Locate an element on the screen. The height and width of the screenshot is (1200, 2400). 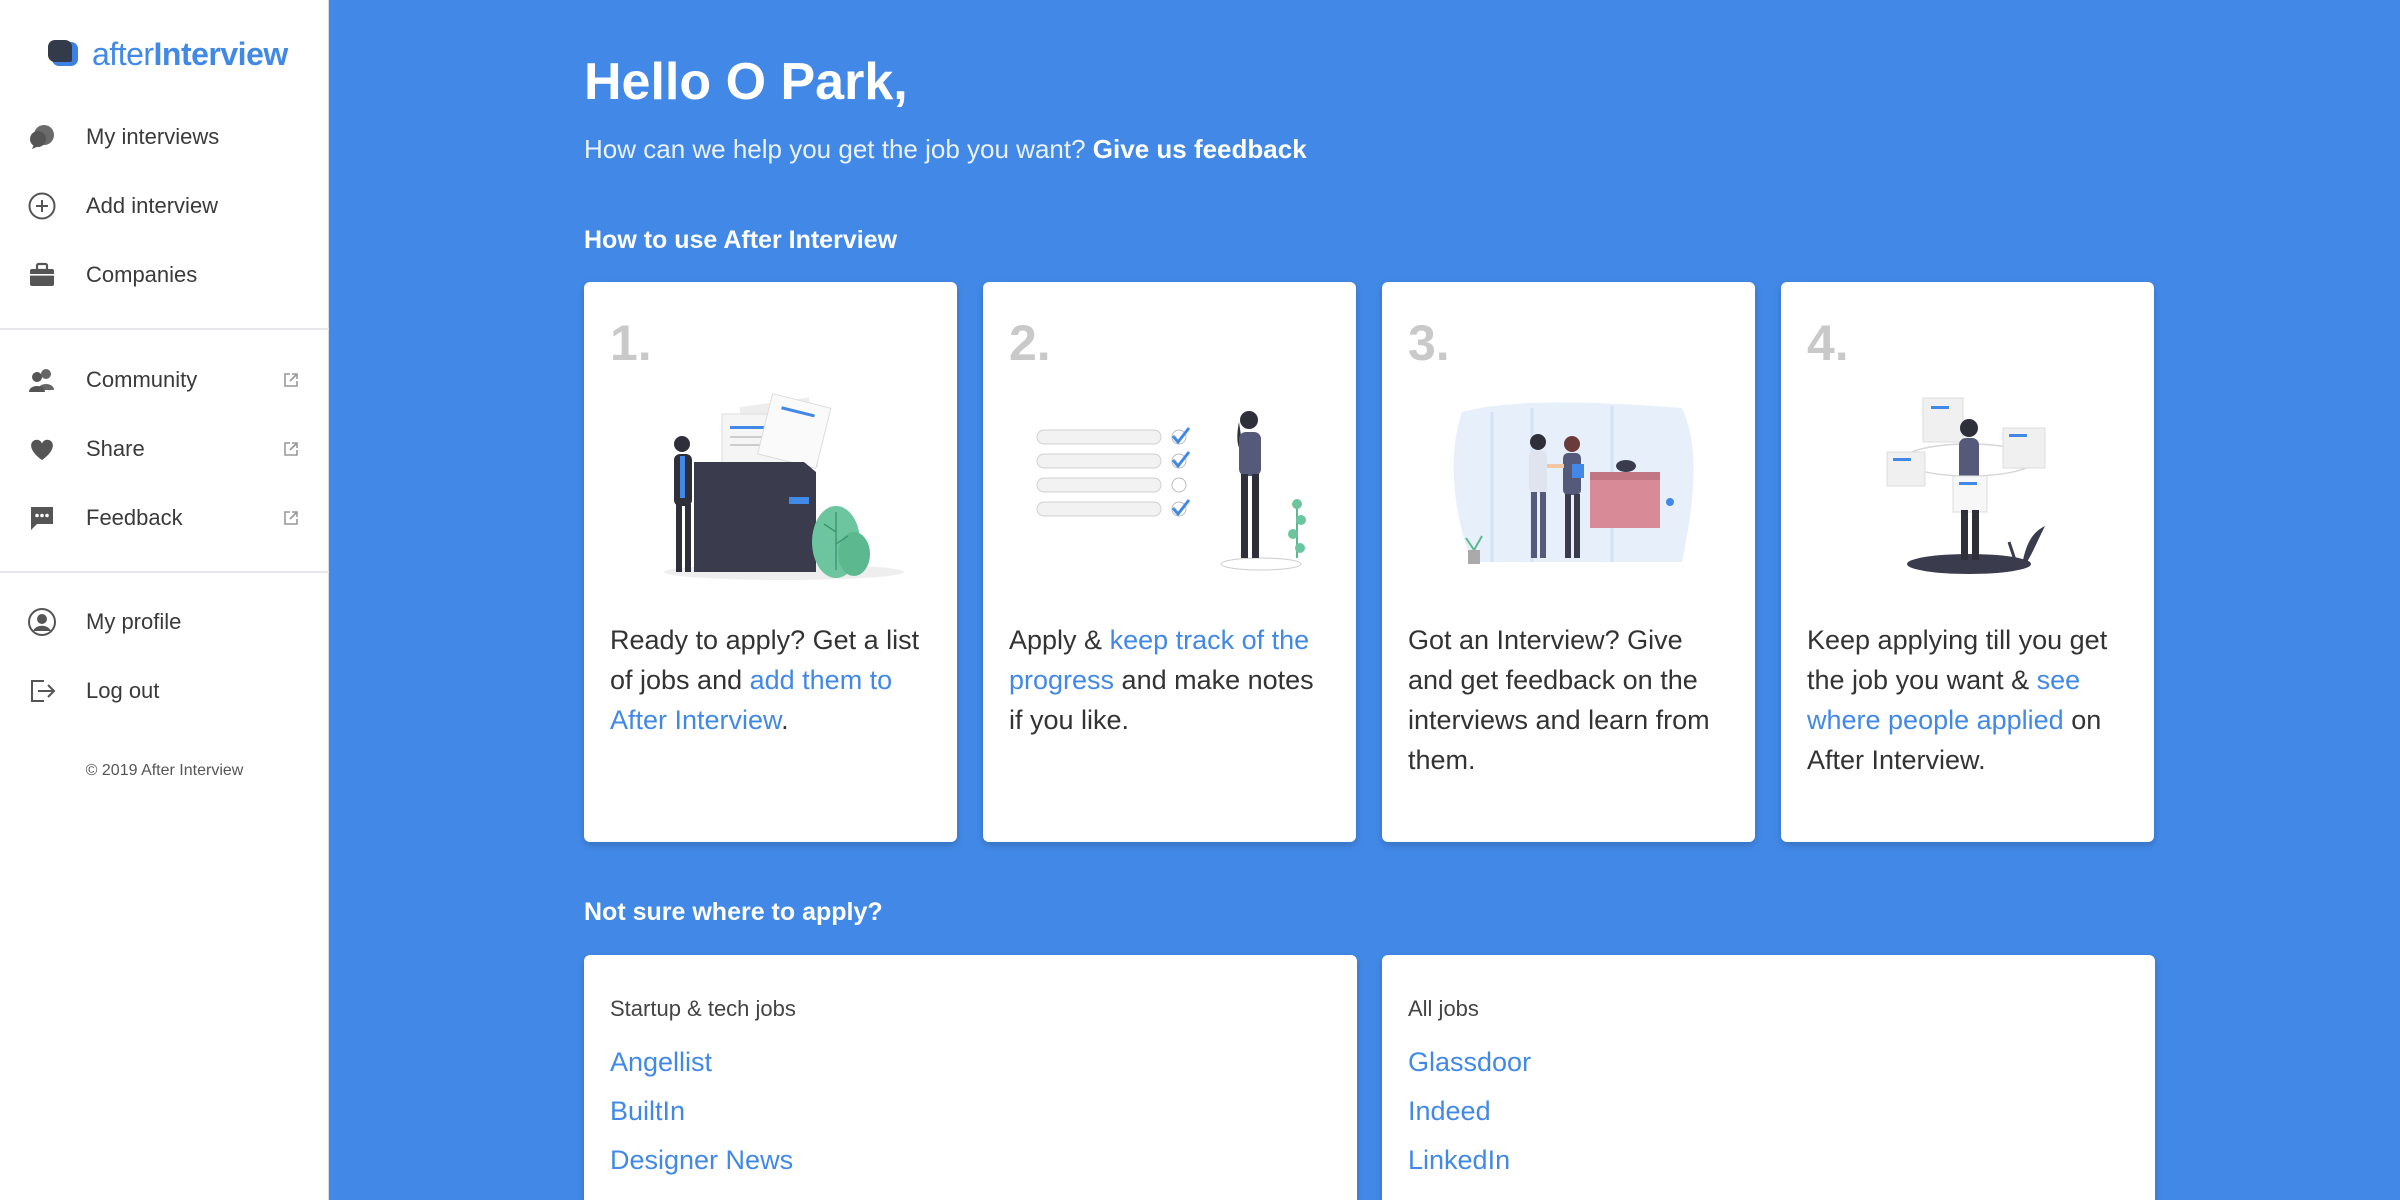
step-number: 3. is located at coordinates (1429, 343).